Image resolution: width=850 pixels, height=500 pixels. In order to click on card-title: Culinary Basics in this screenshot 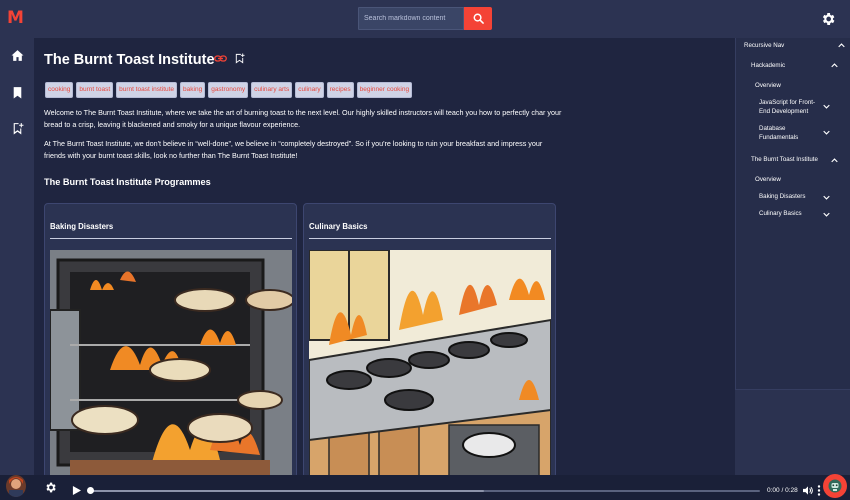, I will do `click(338, 226)`.